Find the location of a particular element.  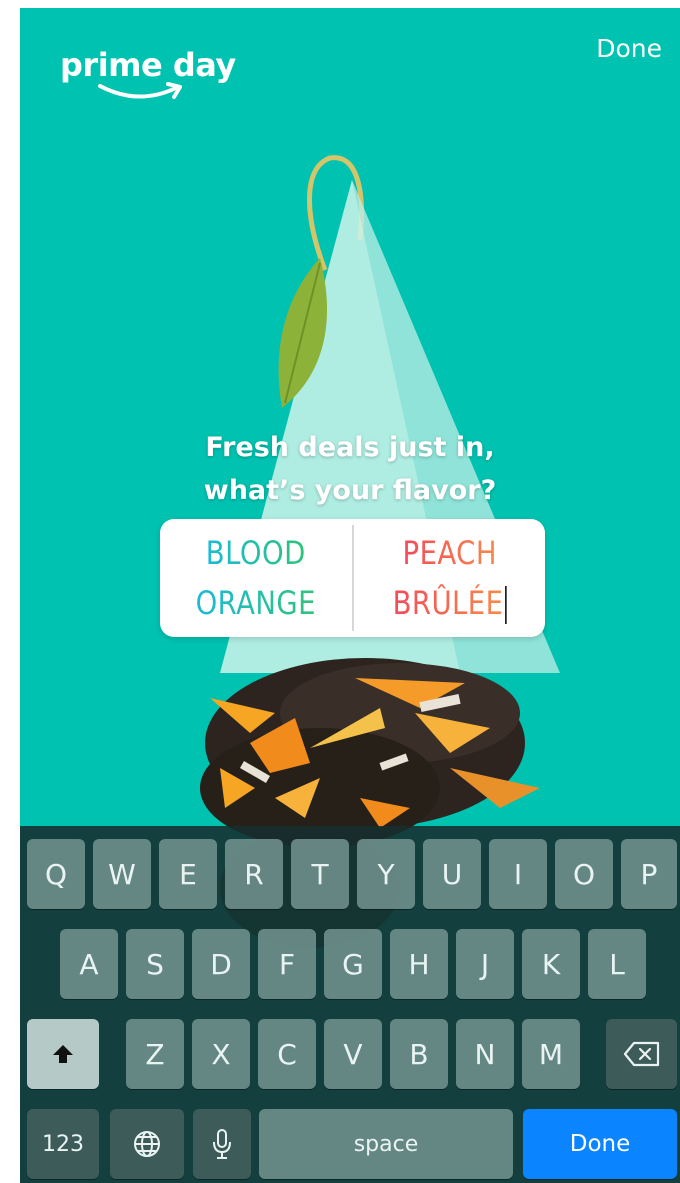

microphone-icon is located at coordinates (222, 1144).